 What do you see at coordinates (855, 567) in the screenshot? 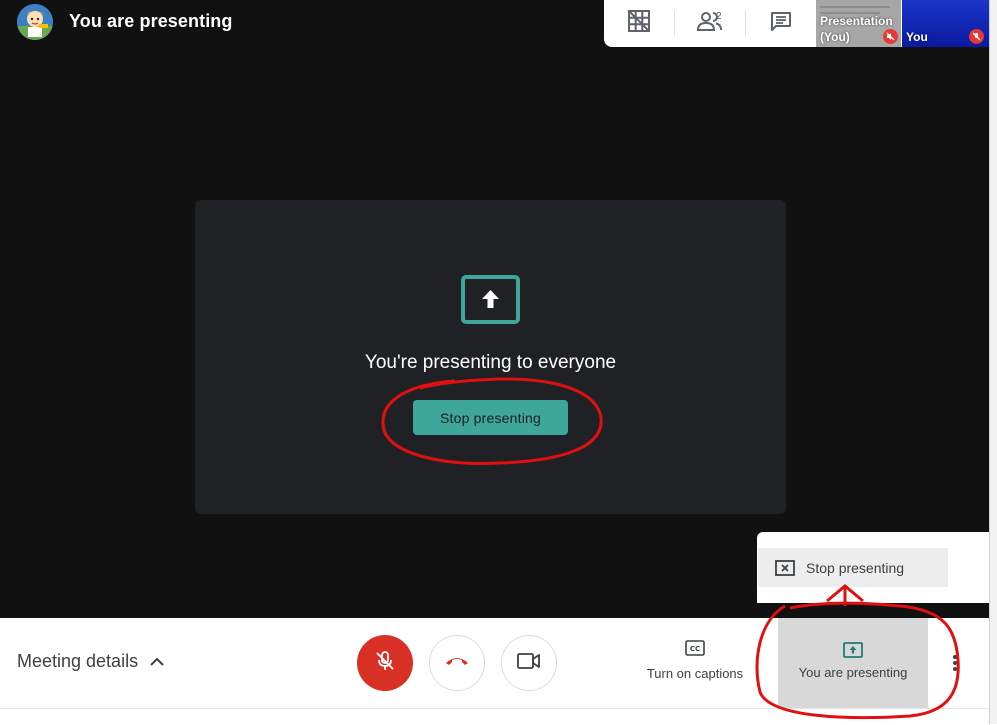
I see `popup-item-label: Stop presenting` at bounding box center [855, 567].